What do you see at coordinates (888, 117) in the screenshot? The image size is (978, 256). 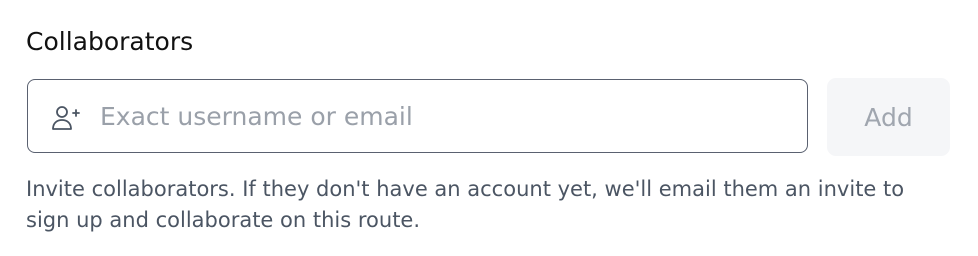 I see `add-button: Add` at bounding box center [888, 117].